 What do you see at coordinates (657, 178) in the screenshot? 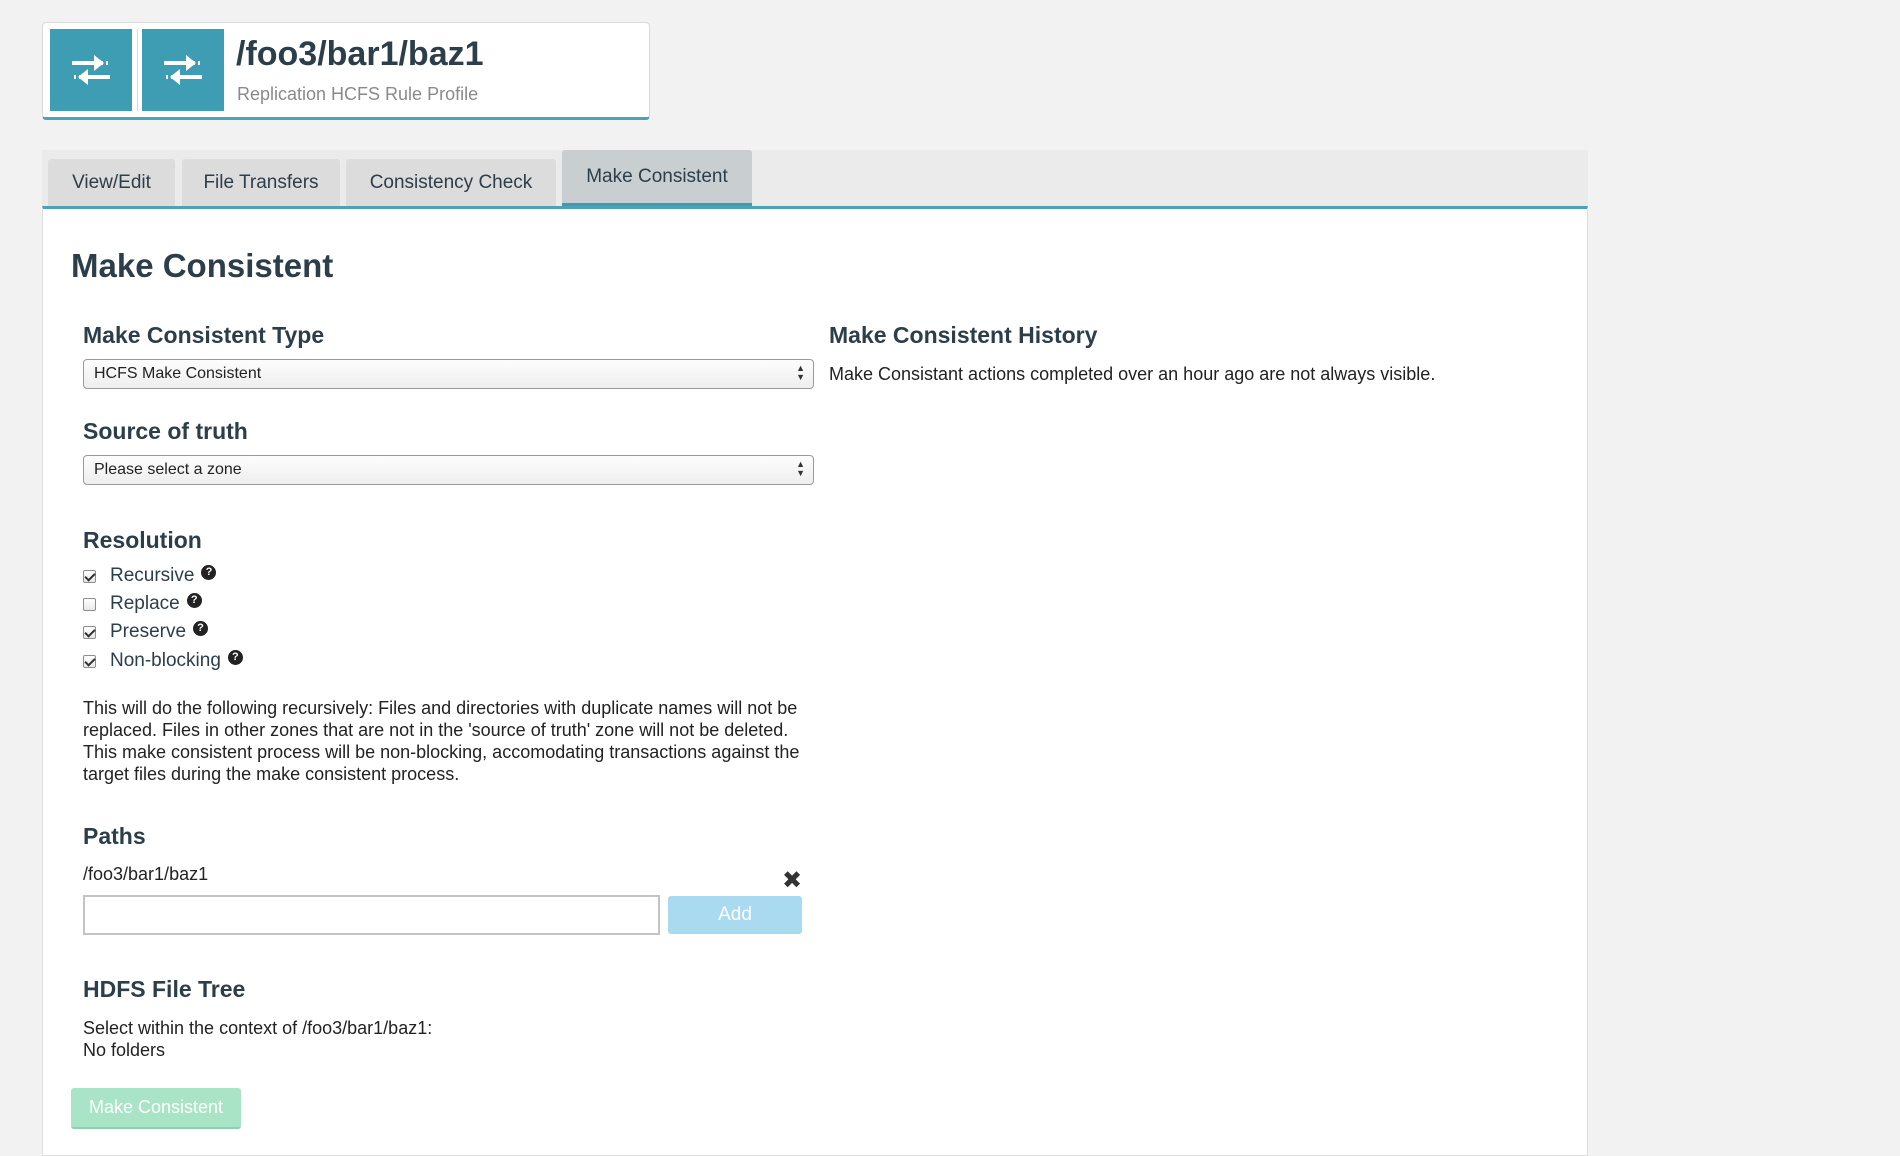
I see `tab-make-consistent: Make Consistent` at bounding box center [657, 178].